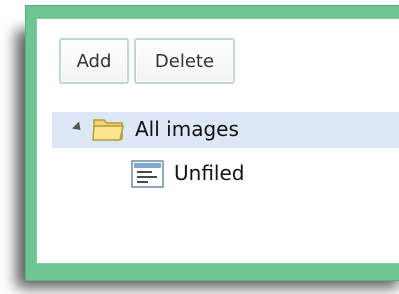 Image resolution: width=399 pixels, height=294 pixels. What do you see at coordinates (94, 61) in the screenshot?
I see `add-button: Add` at bounding box center [94, 61].